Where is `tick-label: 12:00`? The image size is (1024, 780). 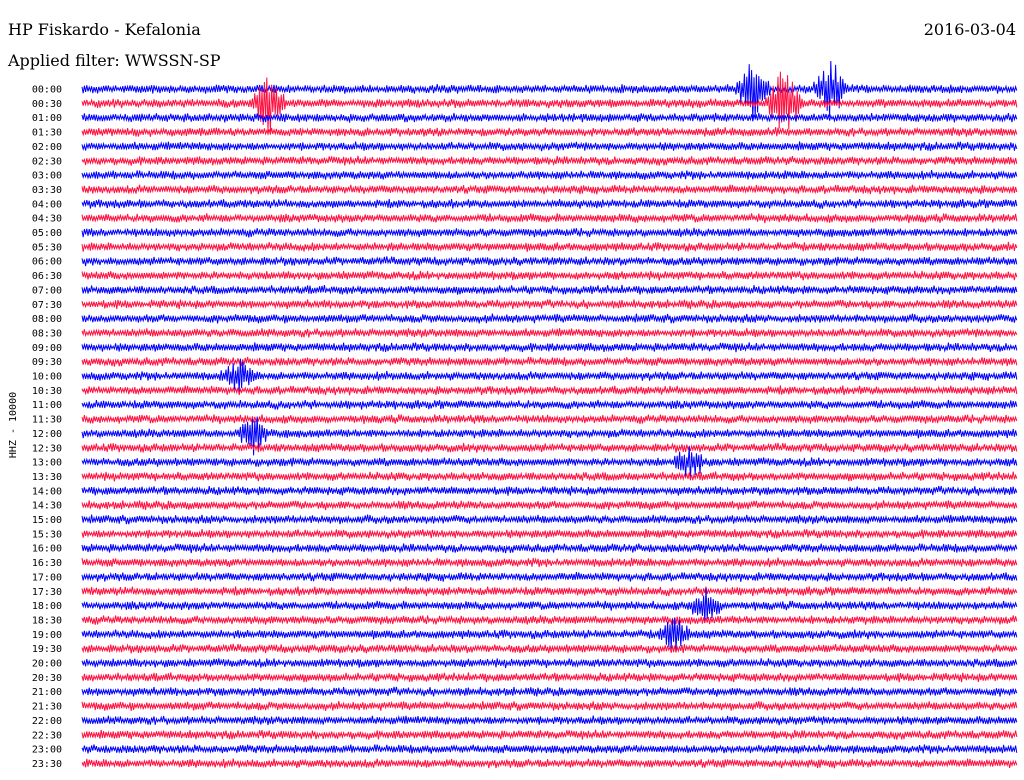 tick-label: 12:00 is located at coordinates (47, 434).